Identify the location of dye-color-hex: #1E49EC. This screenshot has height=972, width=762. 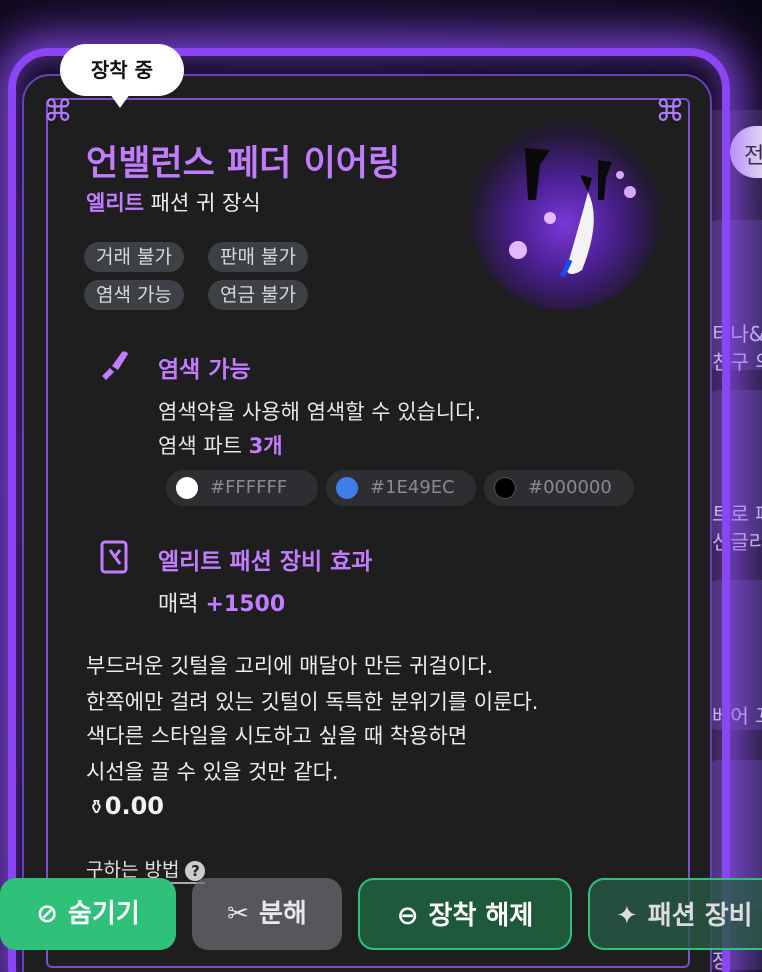
(412, 487).